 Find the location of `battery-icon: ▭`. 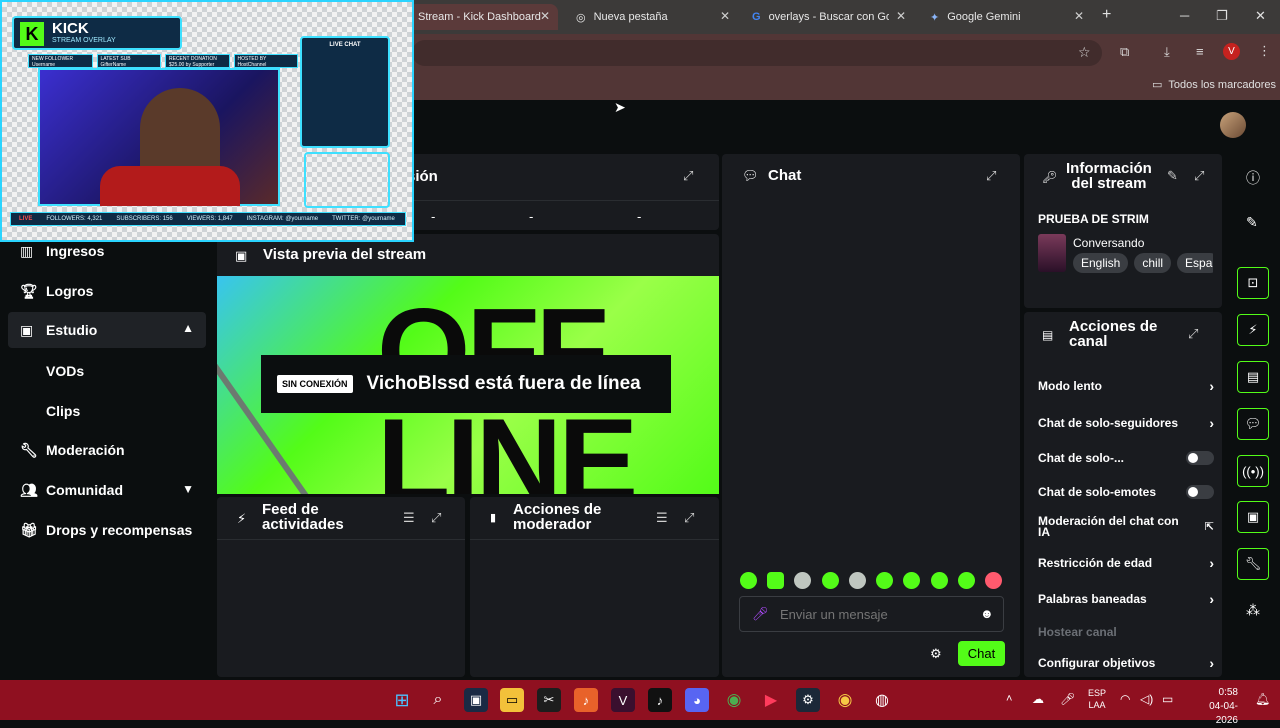

battery-icon: ▭ is located at coordinates (1167, 699).